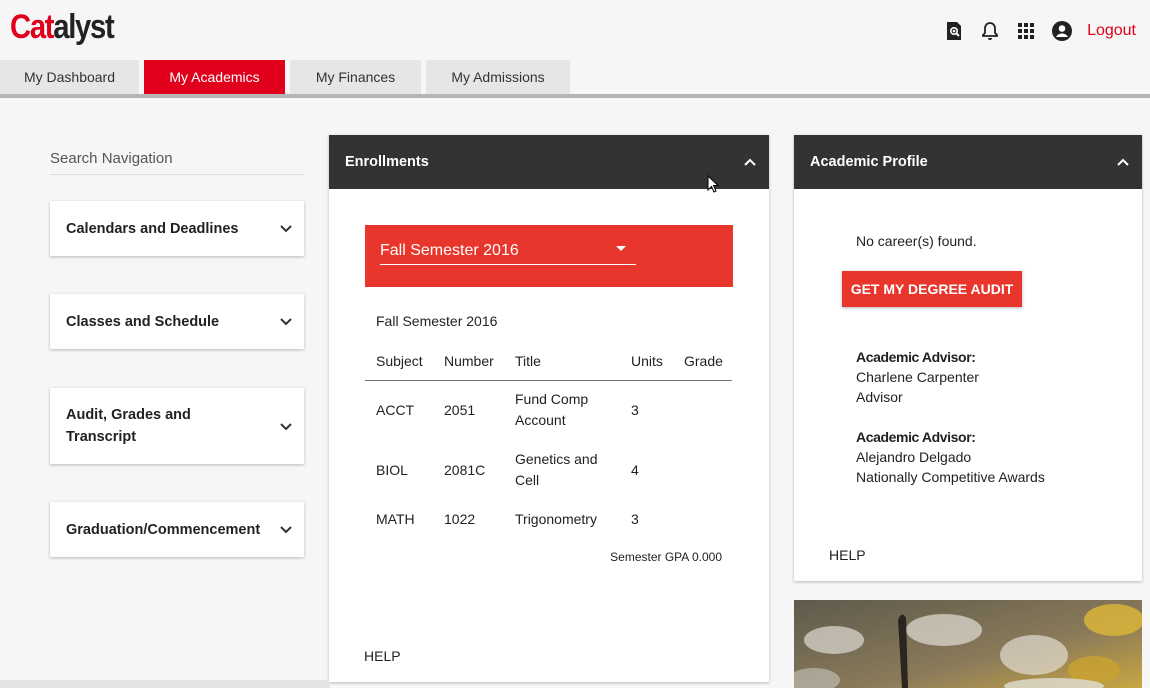 This screenshot has height=688, width=1150. What do you see at coordinates (914, 457) in the screenshot?
I see `advisor-name: Alejandro Delgado` at bounding box center [914, 457].